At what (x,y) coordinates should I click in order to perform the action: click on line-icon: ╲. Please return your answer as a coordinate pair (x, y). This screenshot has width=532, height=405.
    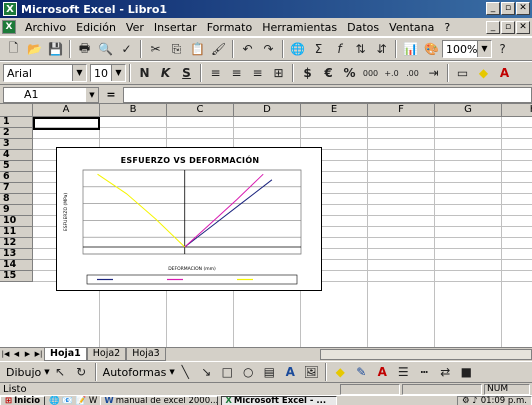
    Looking at the image, I should click on (185, 372).